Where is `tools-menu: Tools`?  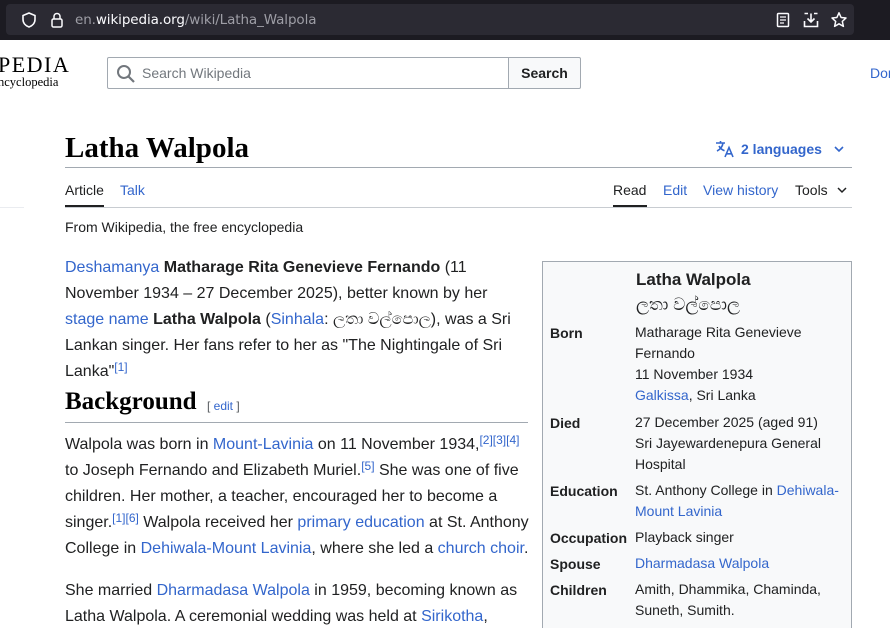 tools-menu: Tools is located at coordinates (821, 190).